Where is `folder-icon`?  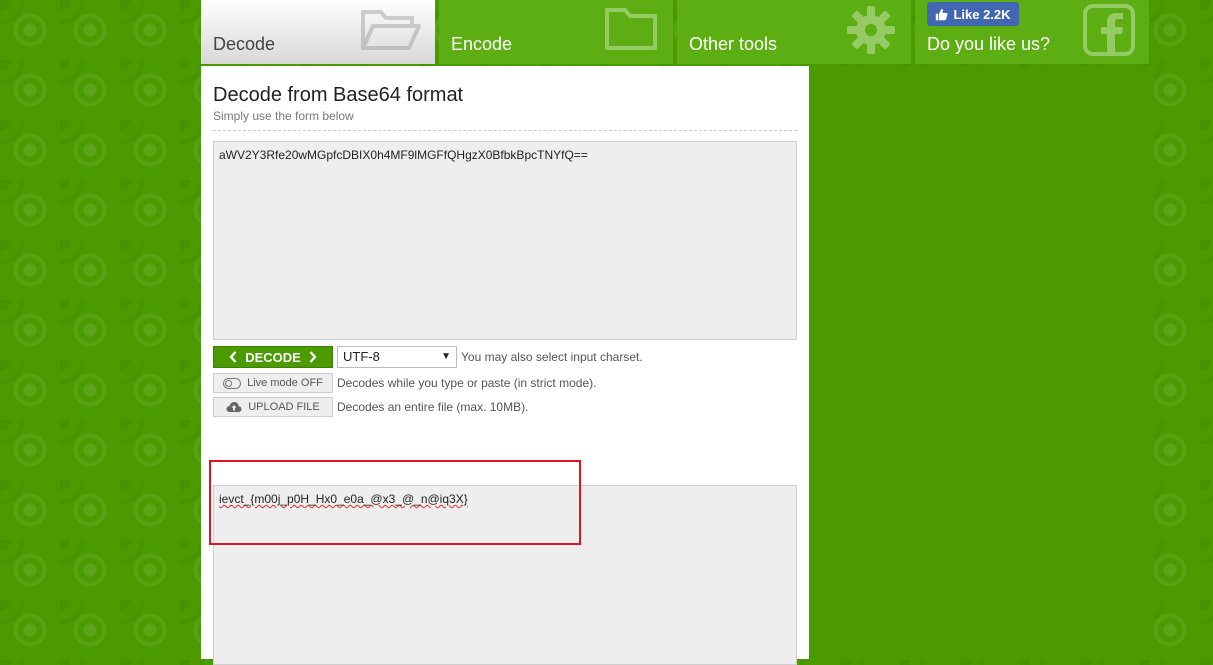 folder-icon is located at coordinates (631, 29).